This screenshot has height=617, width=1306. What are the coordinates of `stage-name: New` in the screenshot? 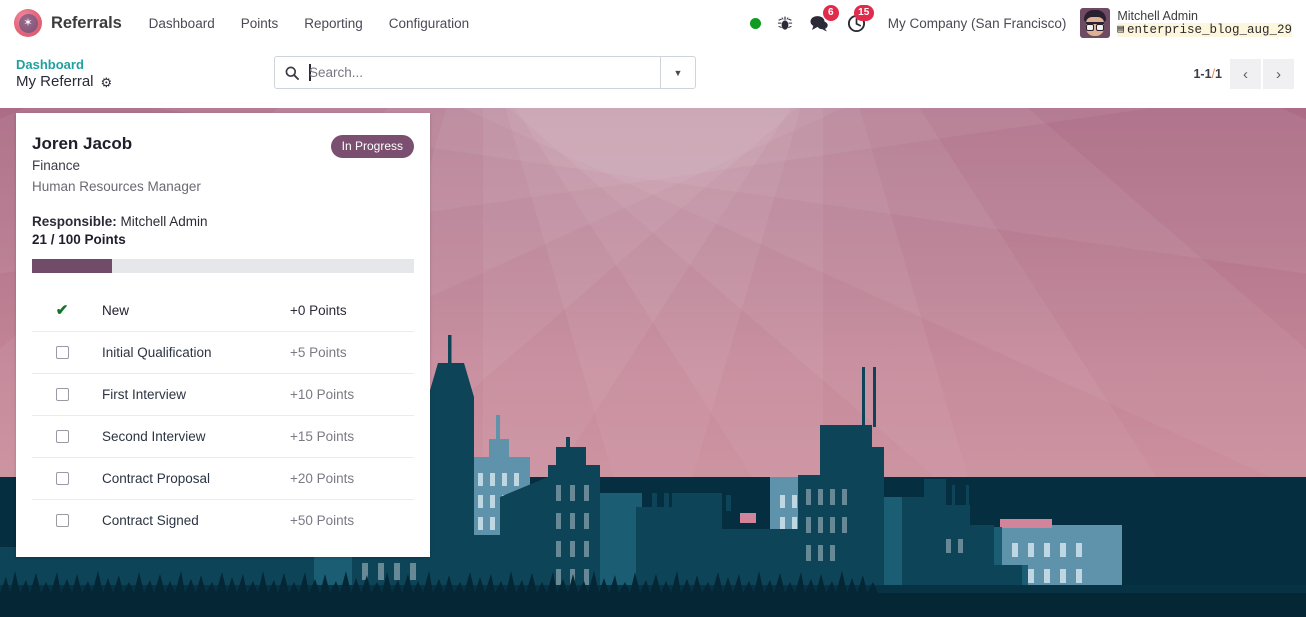 It's located at (116, 310).